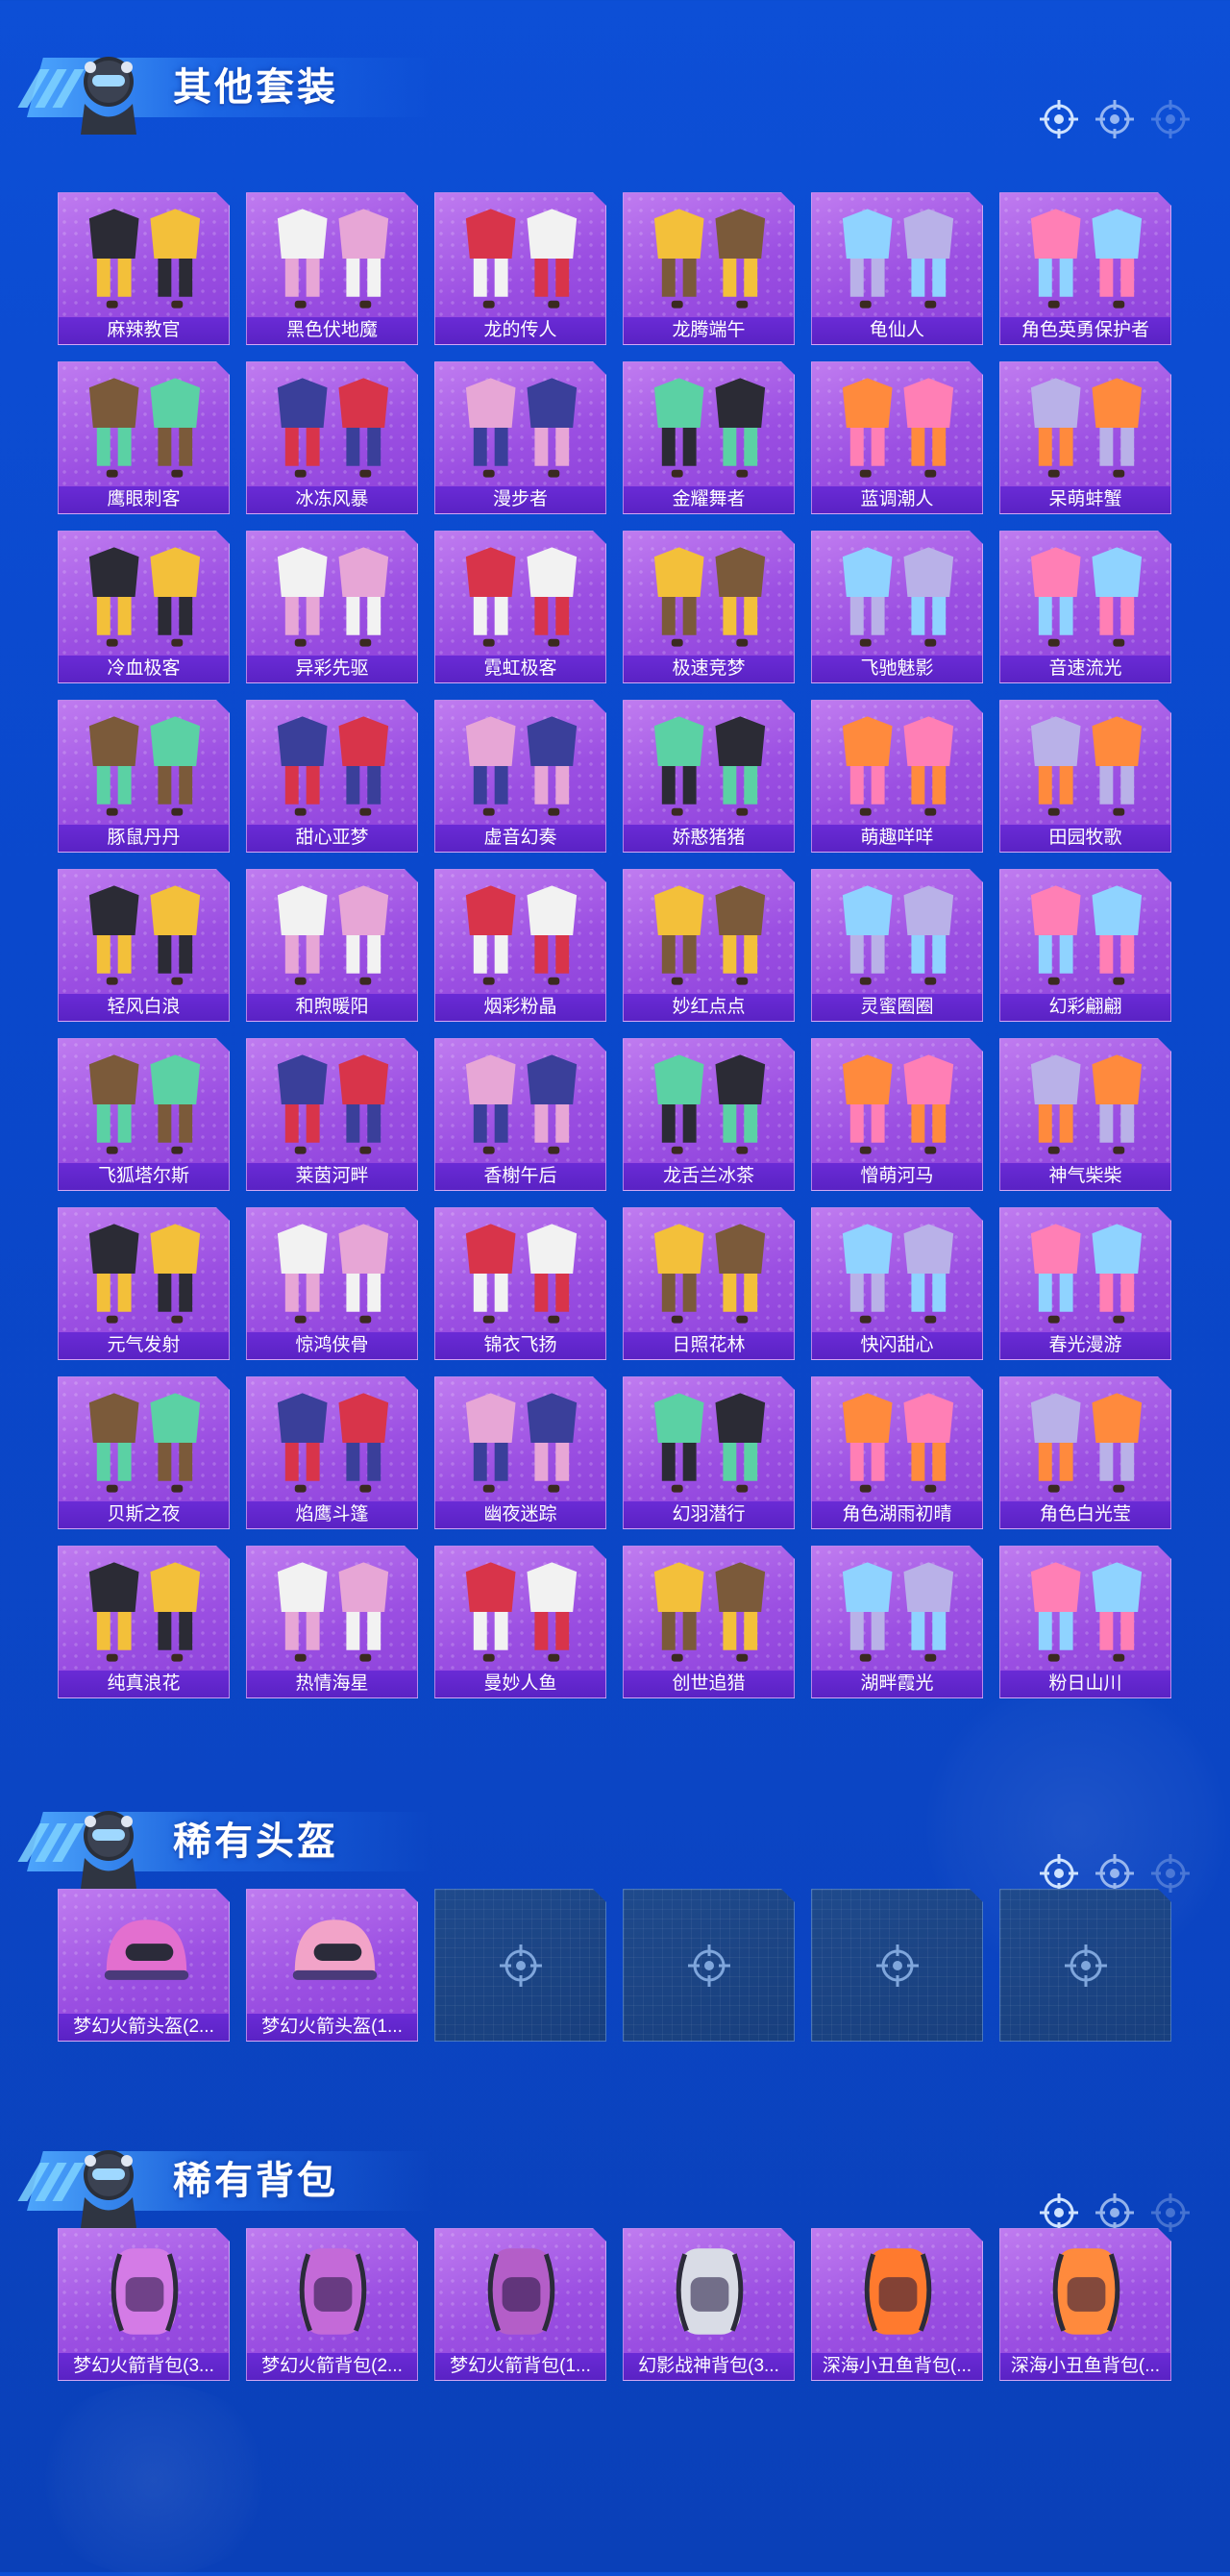 This screenshot has height=2576, width=1230. What do you see at coordinates (520, 1176) in the screenshot?
I see `item-name: 香榭午后` at bounding box center [520, 1176].